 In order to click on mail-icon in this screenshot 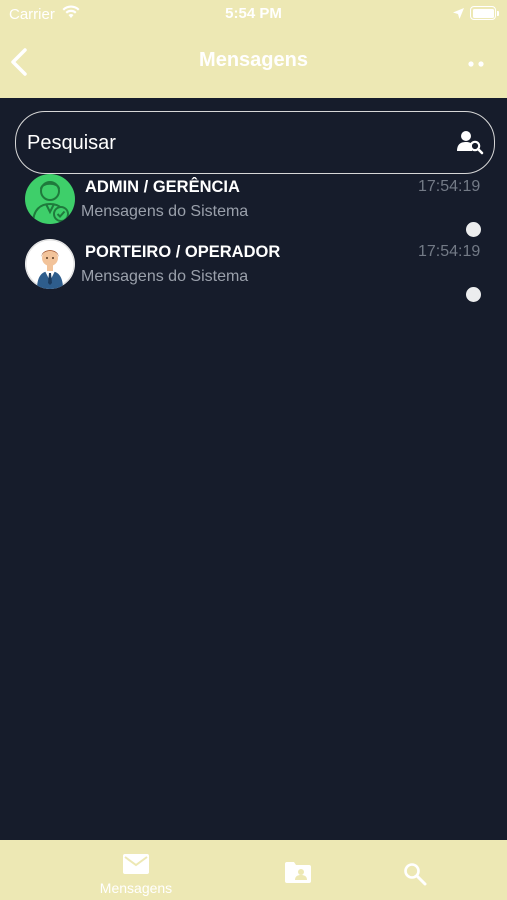, I will do `click(136, 864)`.